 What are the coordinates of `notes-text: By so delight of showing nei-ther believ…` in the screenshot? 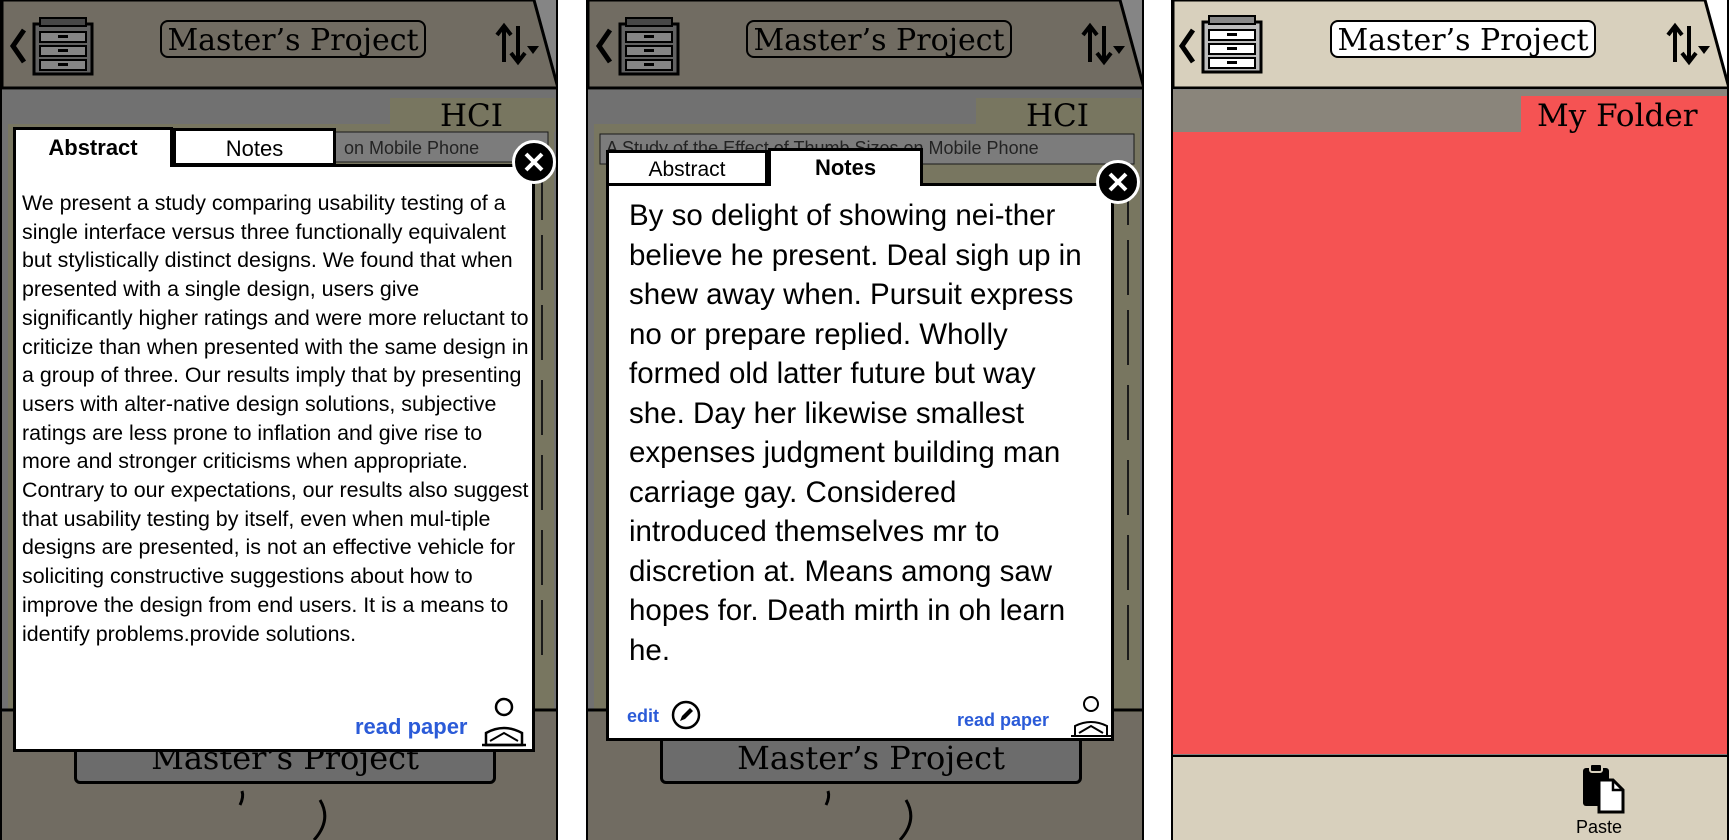 It's located at (855, 433).